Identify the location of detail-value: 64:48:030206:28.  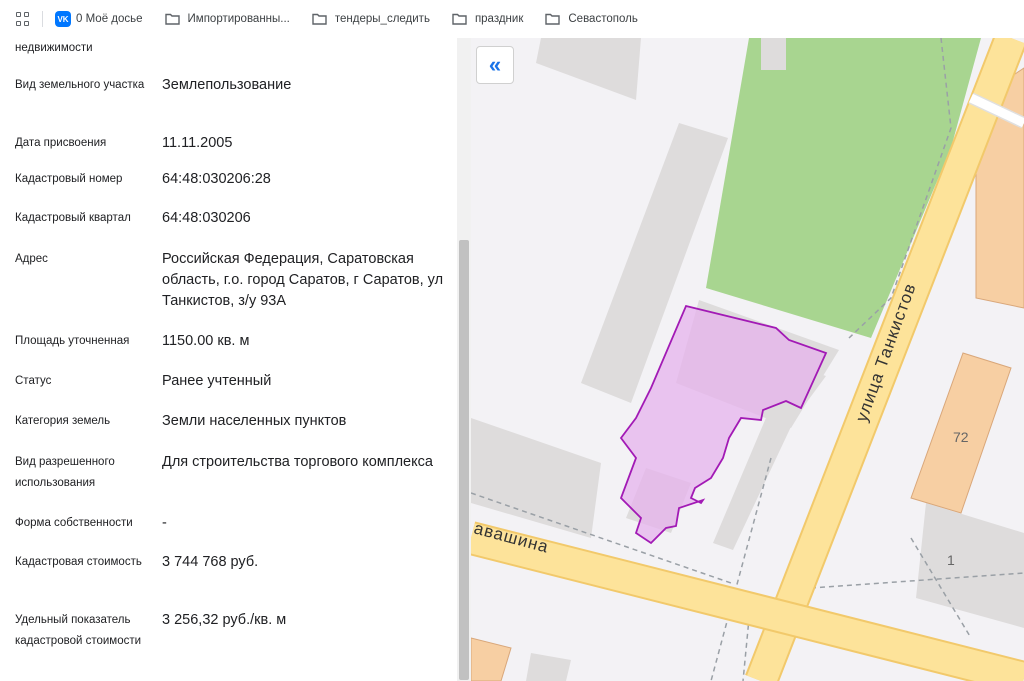
(307, 179).